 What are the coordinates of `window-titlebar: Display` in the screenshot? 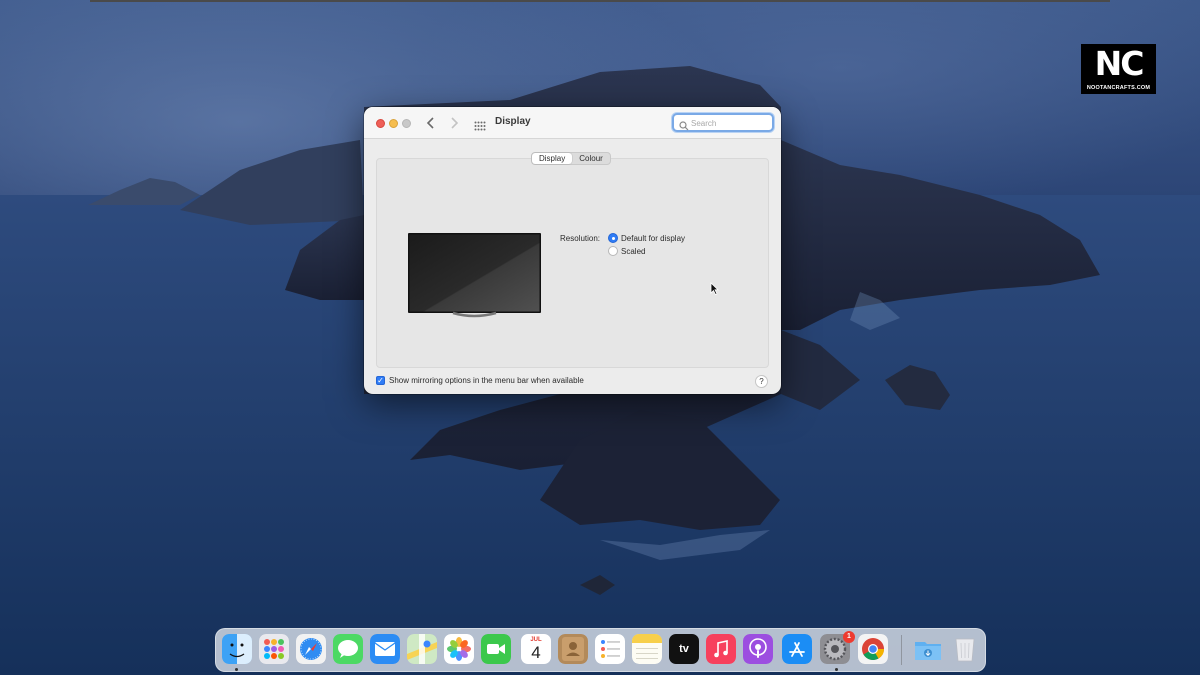 It's located at (572, 123).